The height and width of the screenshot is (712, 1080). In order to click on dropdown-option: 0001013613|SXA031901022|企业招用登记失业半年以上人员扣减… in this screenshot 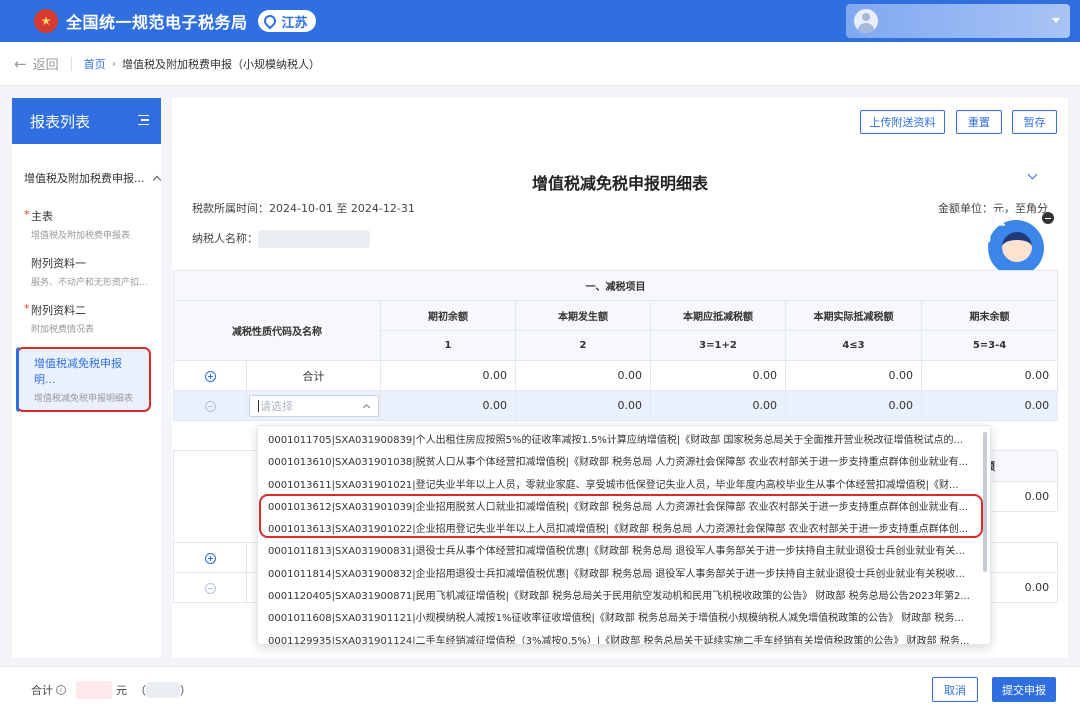, I will do `click(624, 530)`.